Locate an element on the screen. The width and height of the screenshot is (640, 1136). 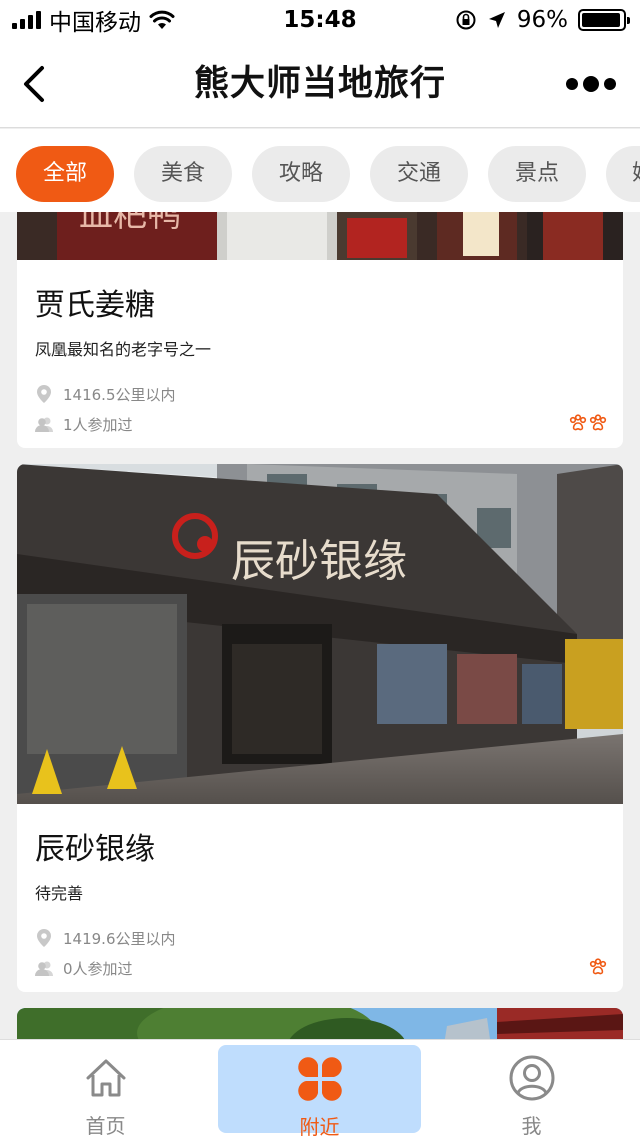
battery-fill is located at coordinates (601, 20).